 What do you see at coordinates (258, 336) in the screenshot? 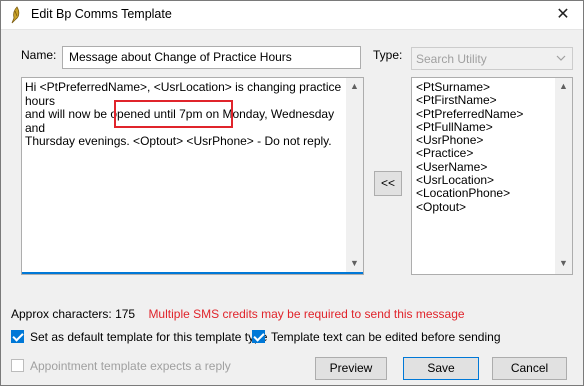
I see `editable-text-checkbox` at bounding box center [258, 336].